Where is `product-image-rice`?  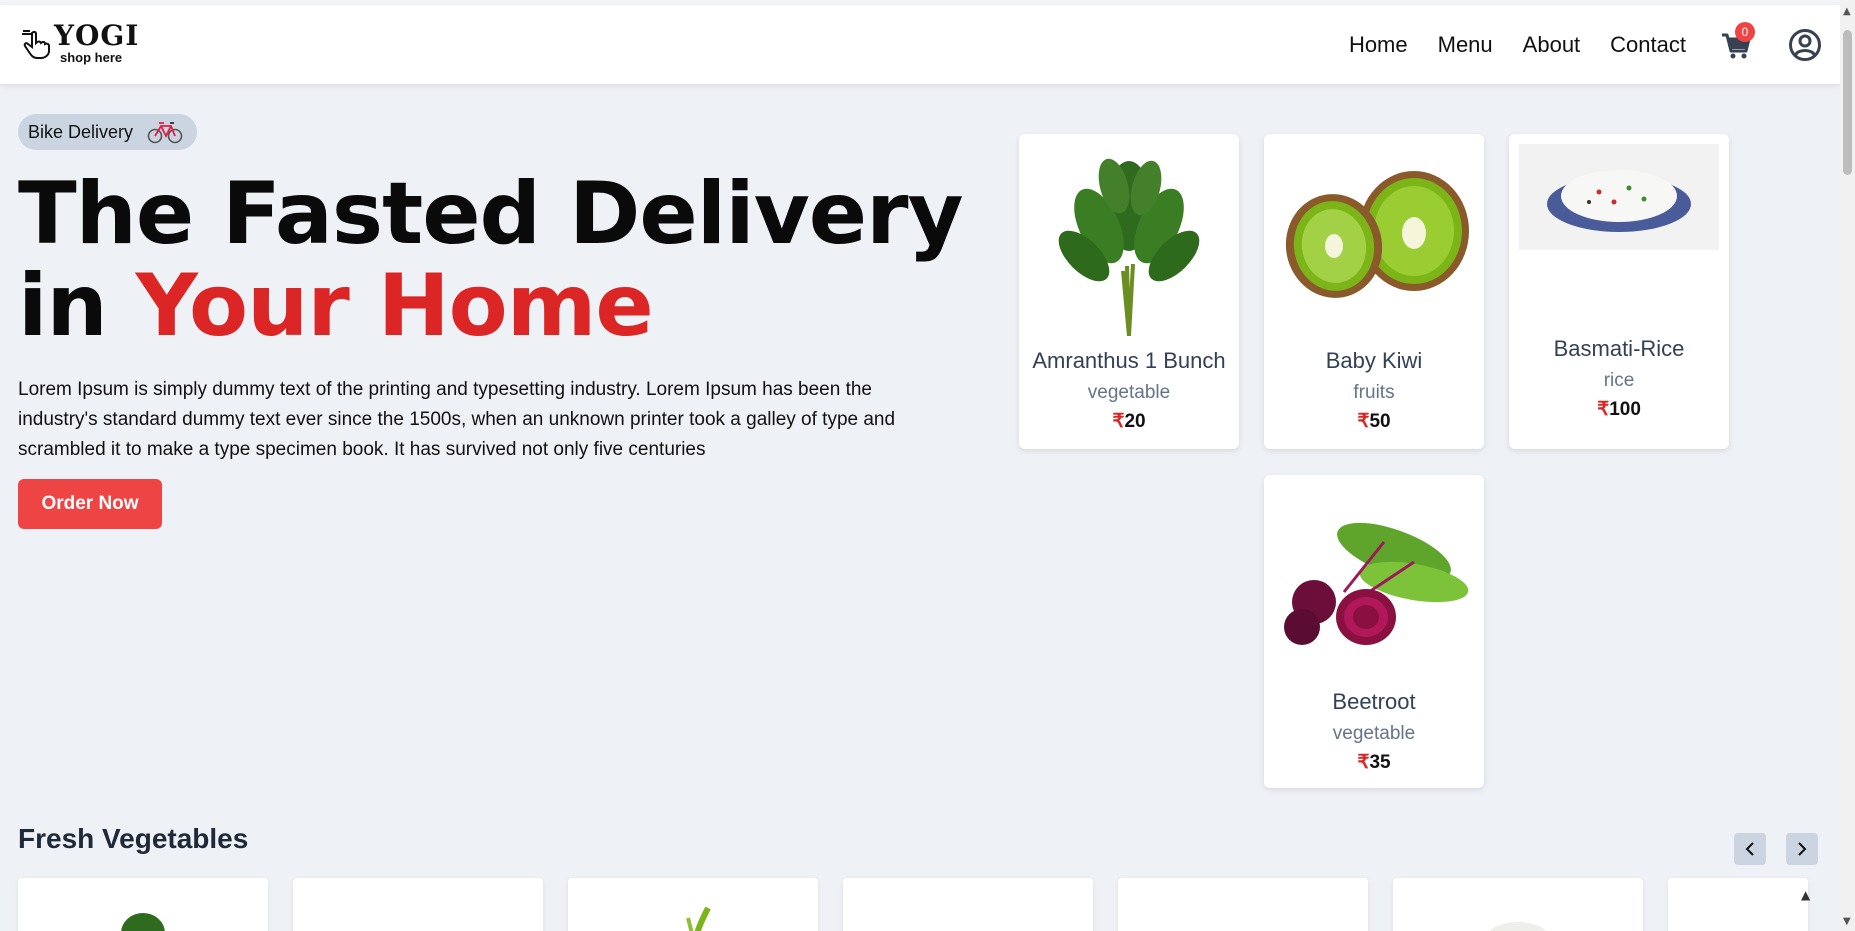
product-image-rice is located at coordinates (1619, 197).